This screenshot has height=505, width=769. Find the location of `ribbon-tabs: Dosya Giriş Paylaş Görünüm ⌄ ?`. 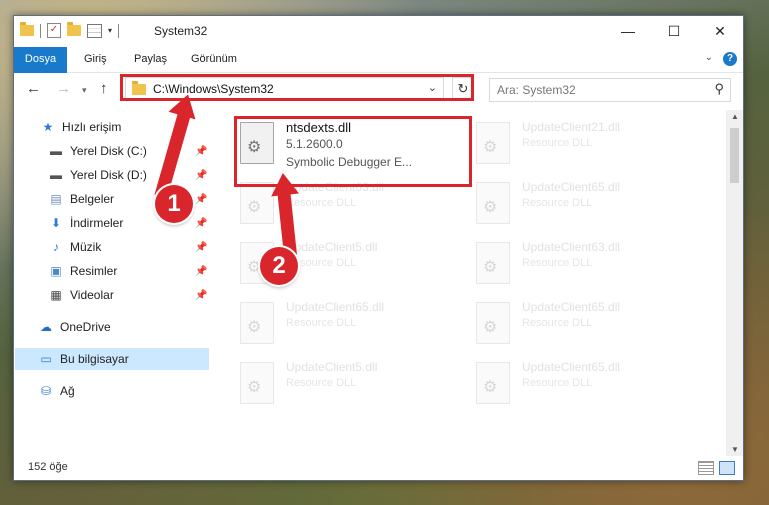

ribbon-tabs: Dosya Giriş Paylaş Görünüm ⌄ ? is located at coordinates (378, 75).